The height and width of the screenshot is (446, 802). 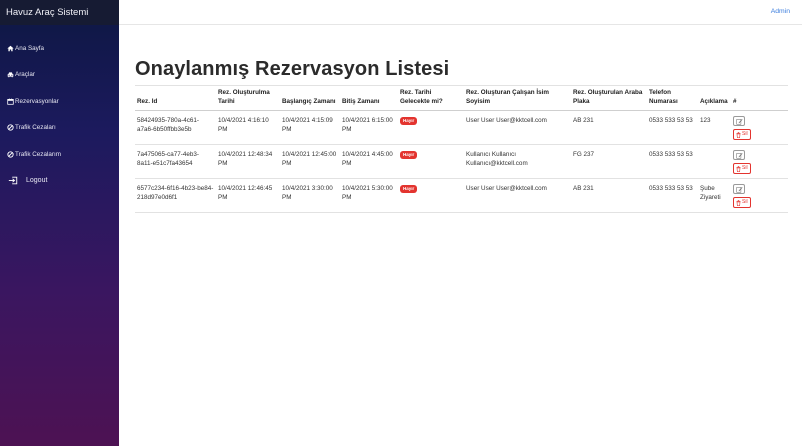 I want to click on sidebar-item-my-traffic-fines: Trafik Cezalarım, so click(x=59, y=154).